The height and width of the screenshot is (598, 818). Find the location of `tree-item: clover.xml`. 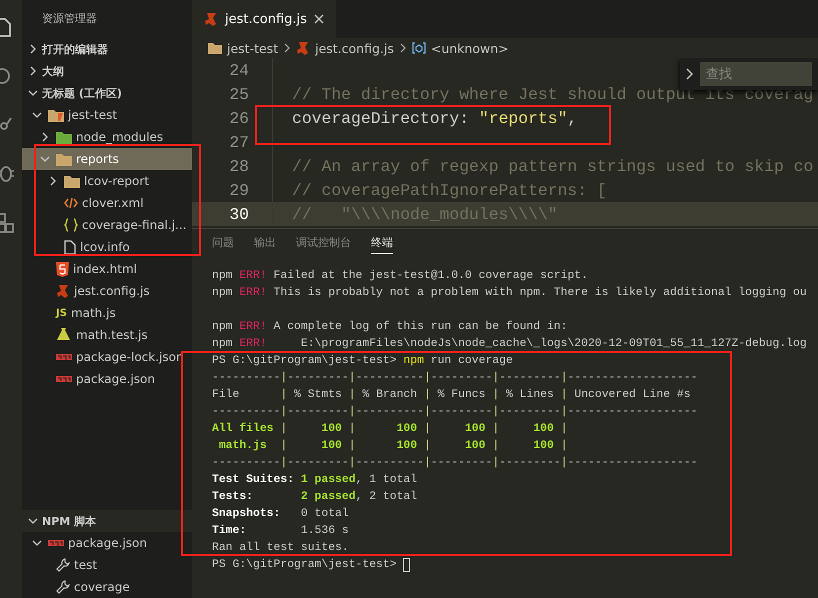

tree-item: clover.xml is located at coordinates (107, 203).